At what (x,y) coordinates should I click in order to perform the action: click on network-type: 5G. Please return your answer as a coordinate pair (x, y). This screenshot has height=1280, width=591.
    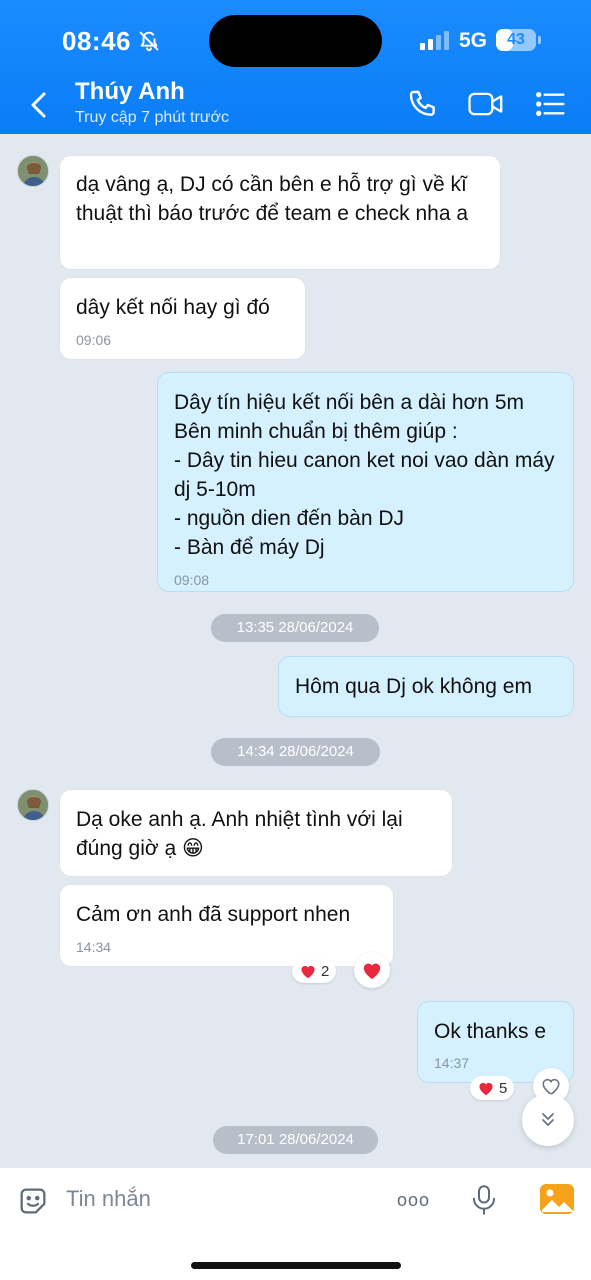
    Looking at the image, I should click on (473, 40).